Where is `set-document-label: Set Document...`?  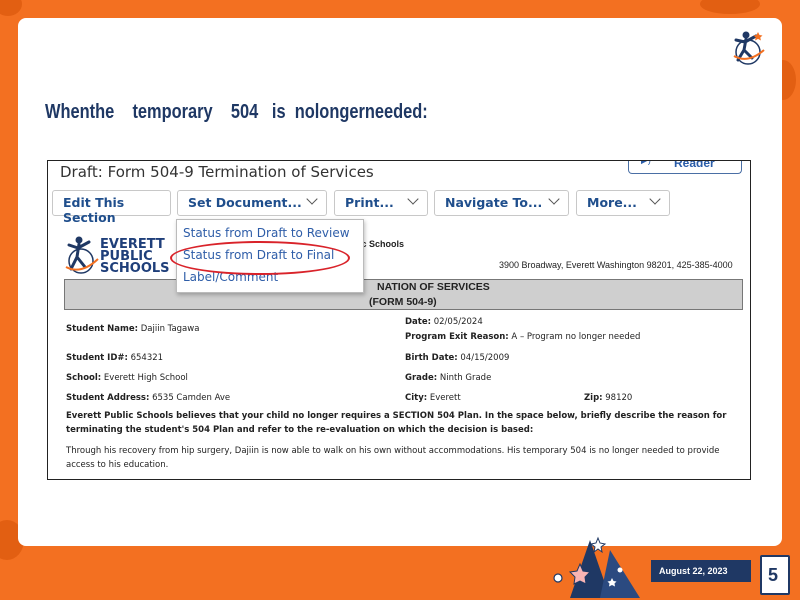 set-document-label: Set Document... is located at coordinates (245, 202).